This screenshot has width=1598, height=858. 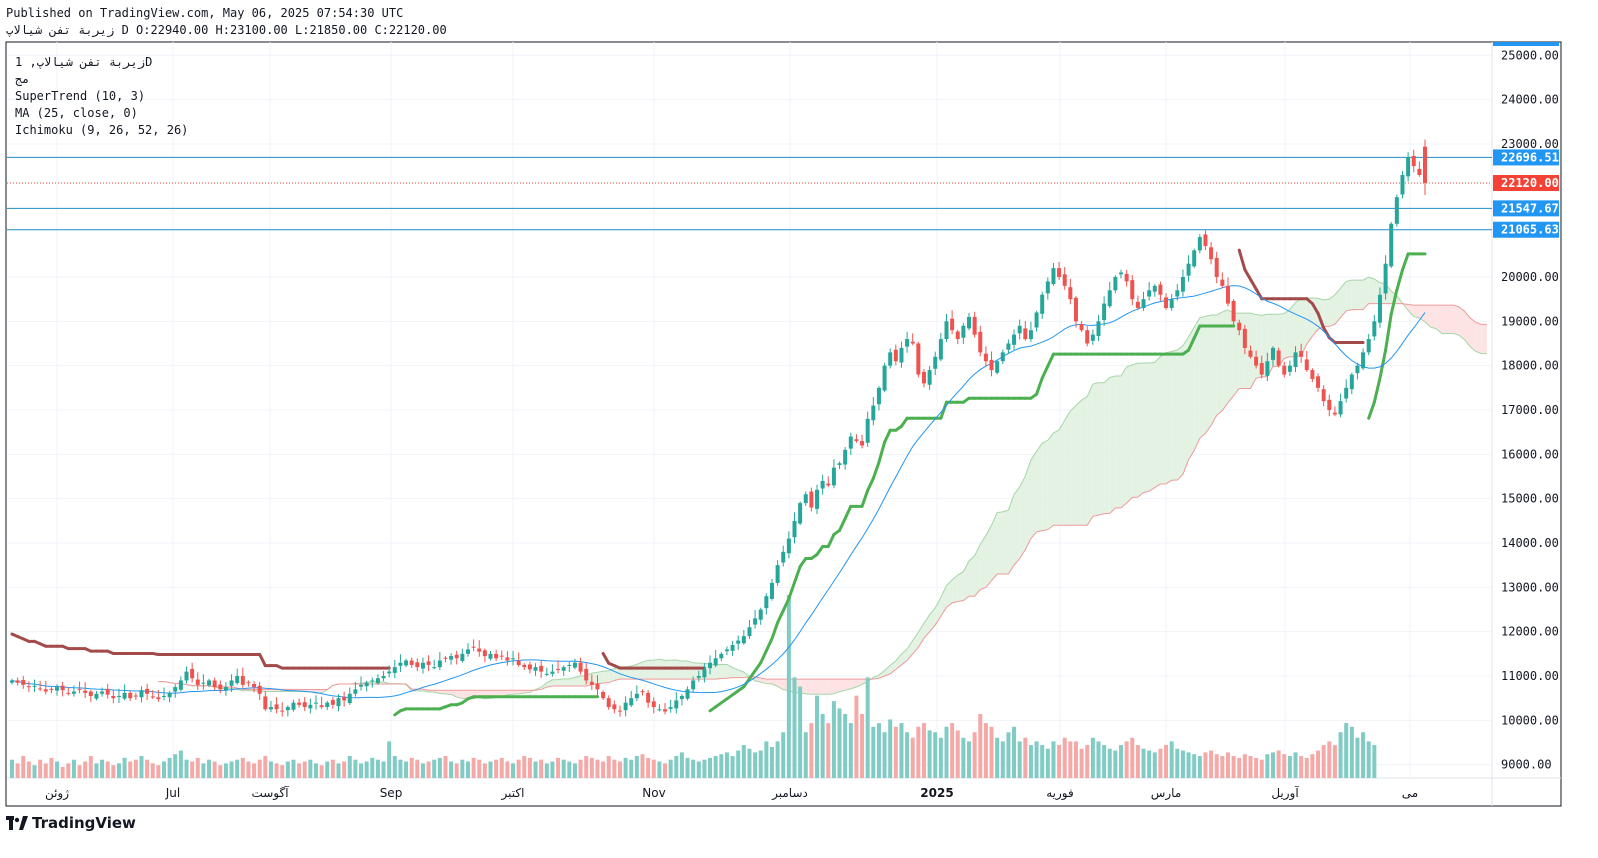 I want to click on hline-label: 21547.67, so click(x=1530, y=208).